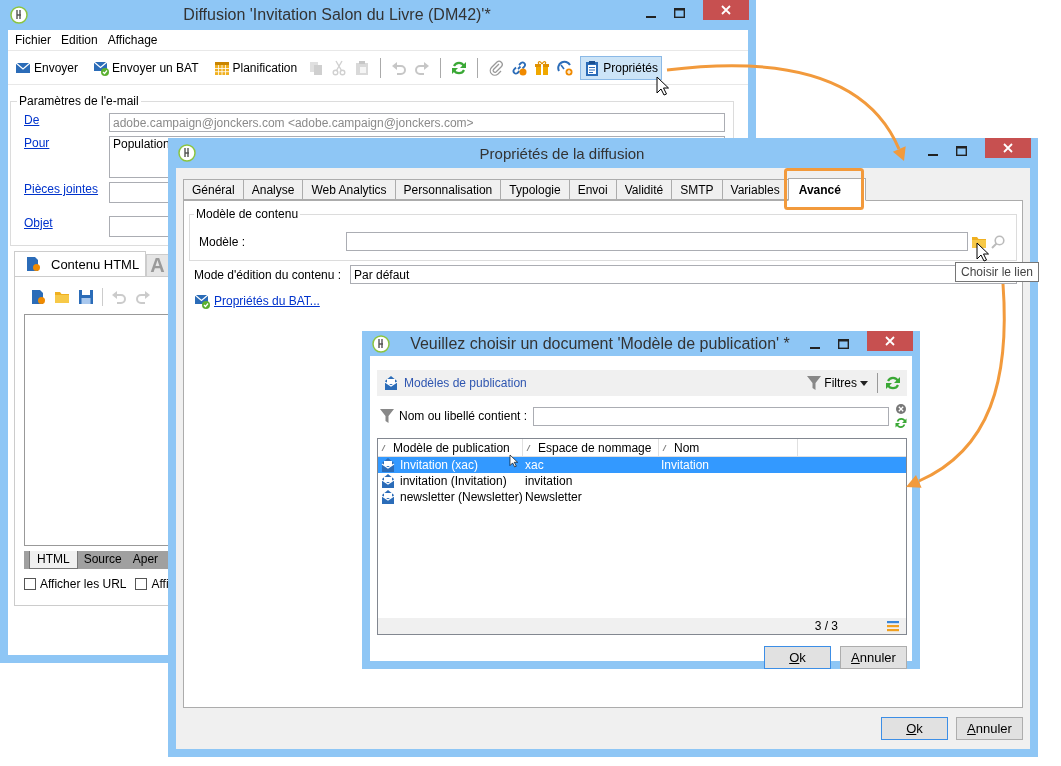 This screenshot has height=766, width=1061. I want to click on checkbox-label: Affi, so click(160, 584).